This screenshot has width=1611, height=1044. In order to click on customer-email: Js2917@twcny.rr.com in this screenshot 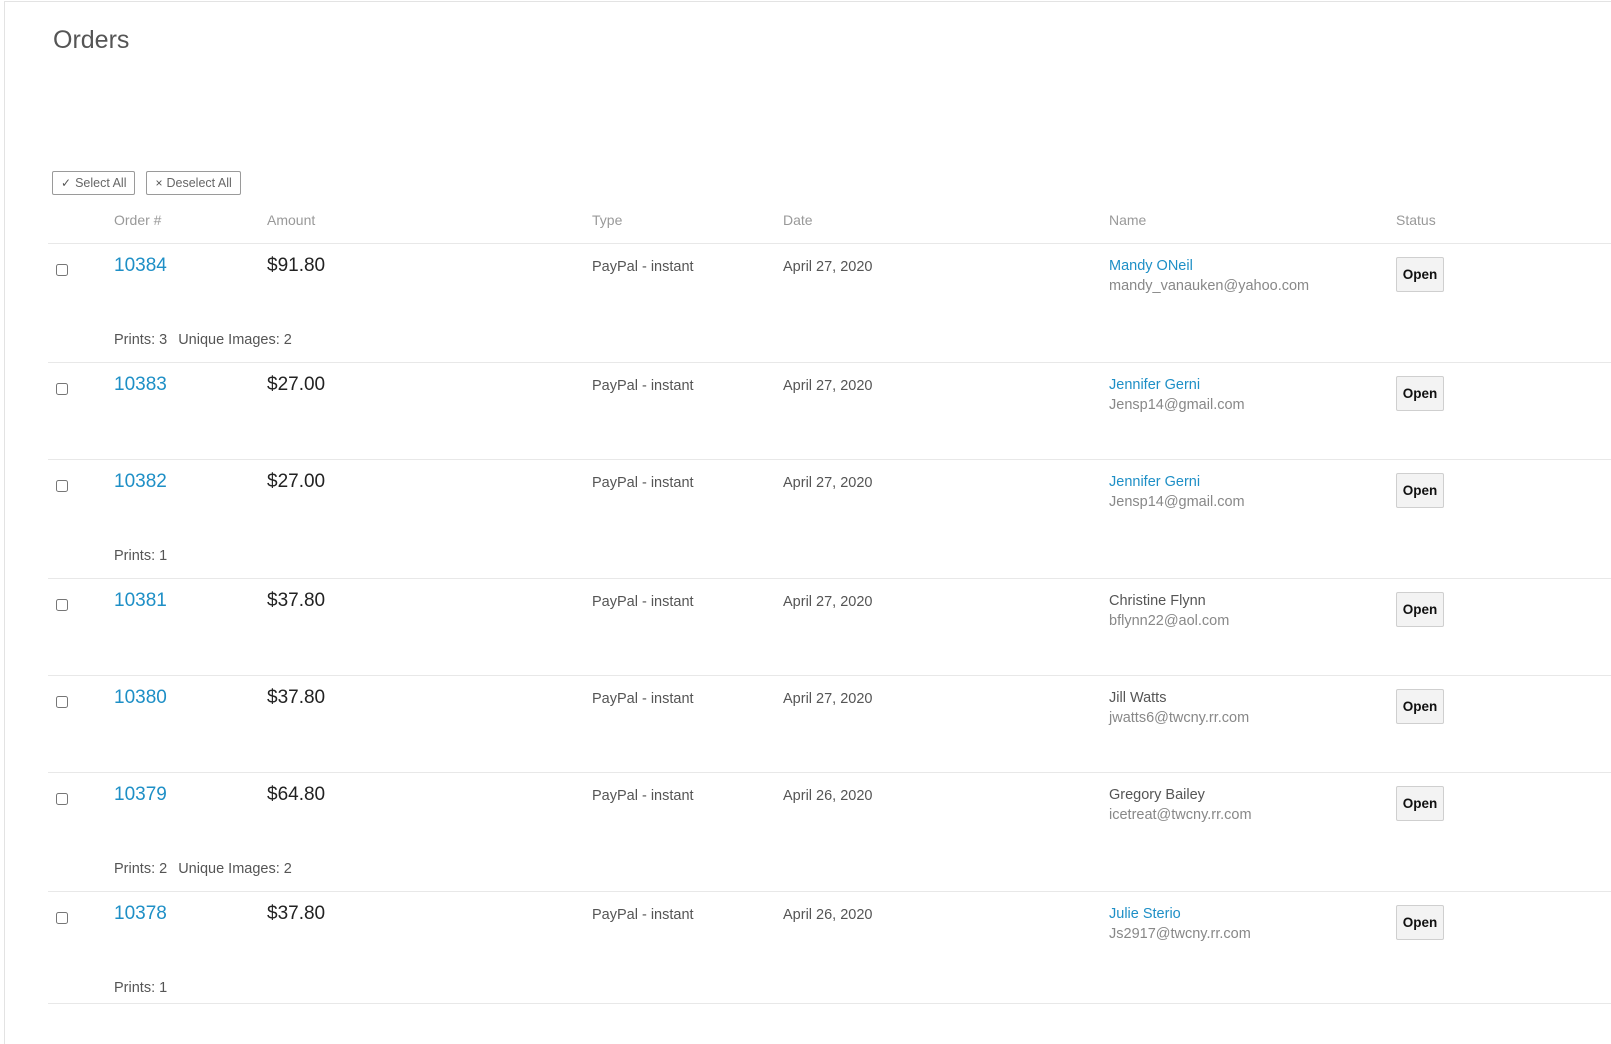, I will do `click(1180, 934)`.